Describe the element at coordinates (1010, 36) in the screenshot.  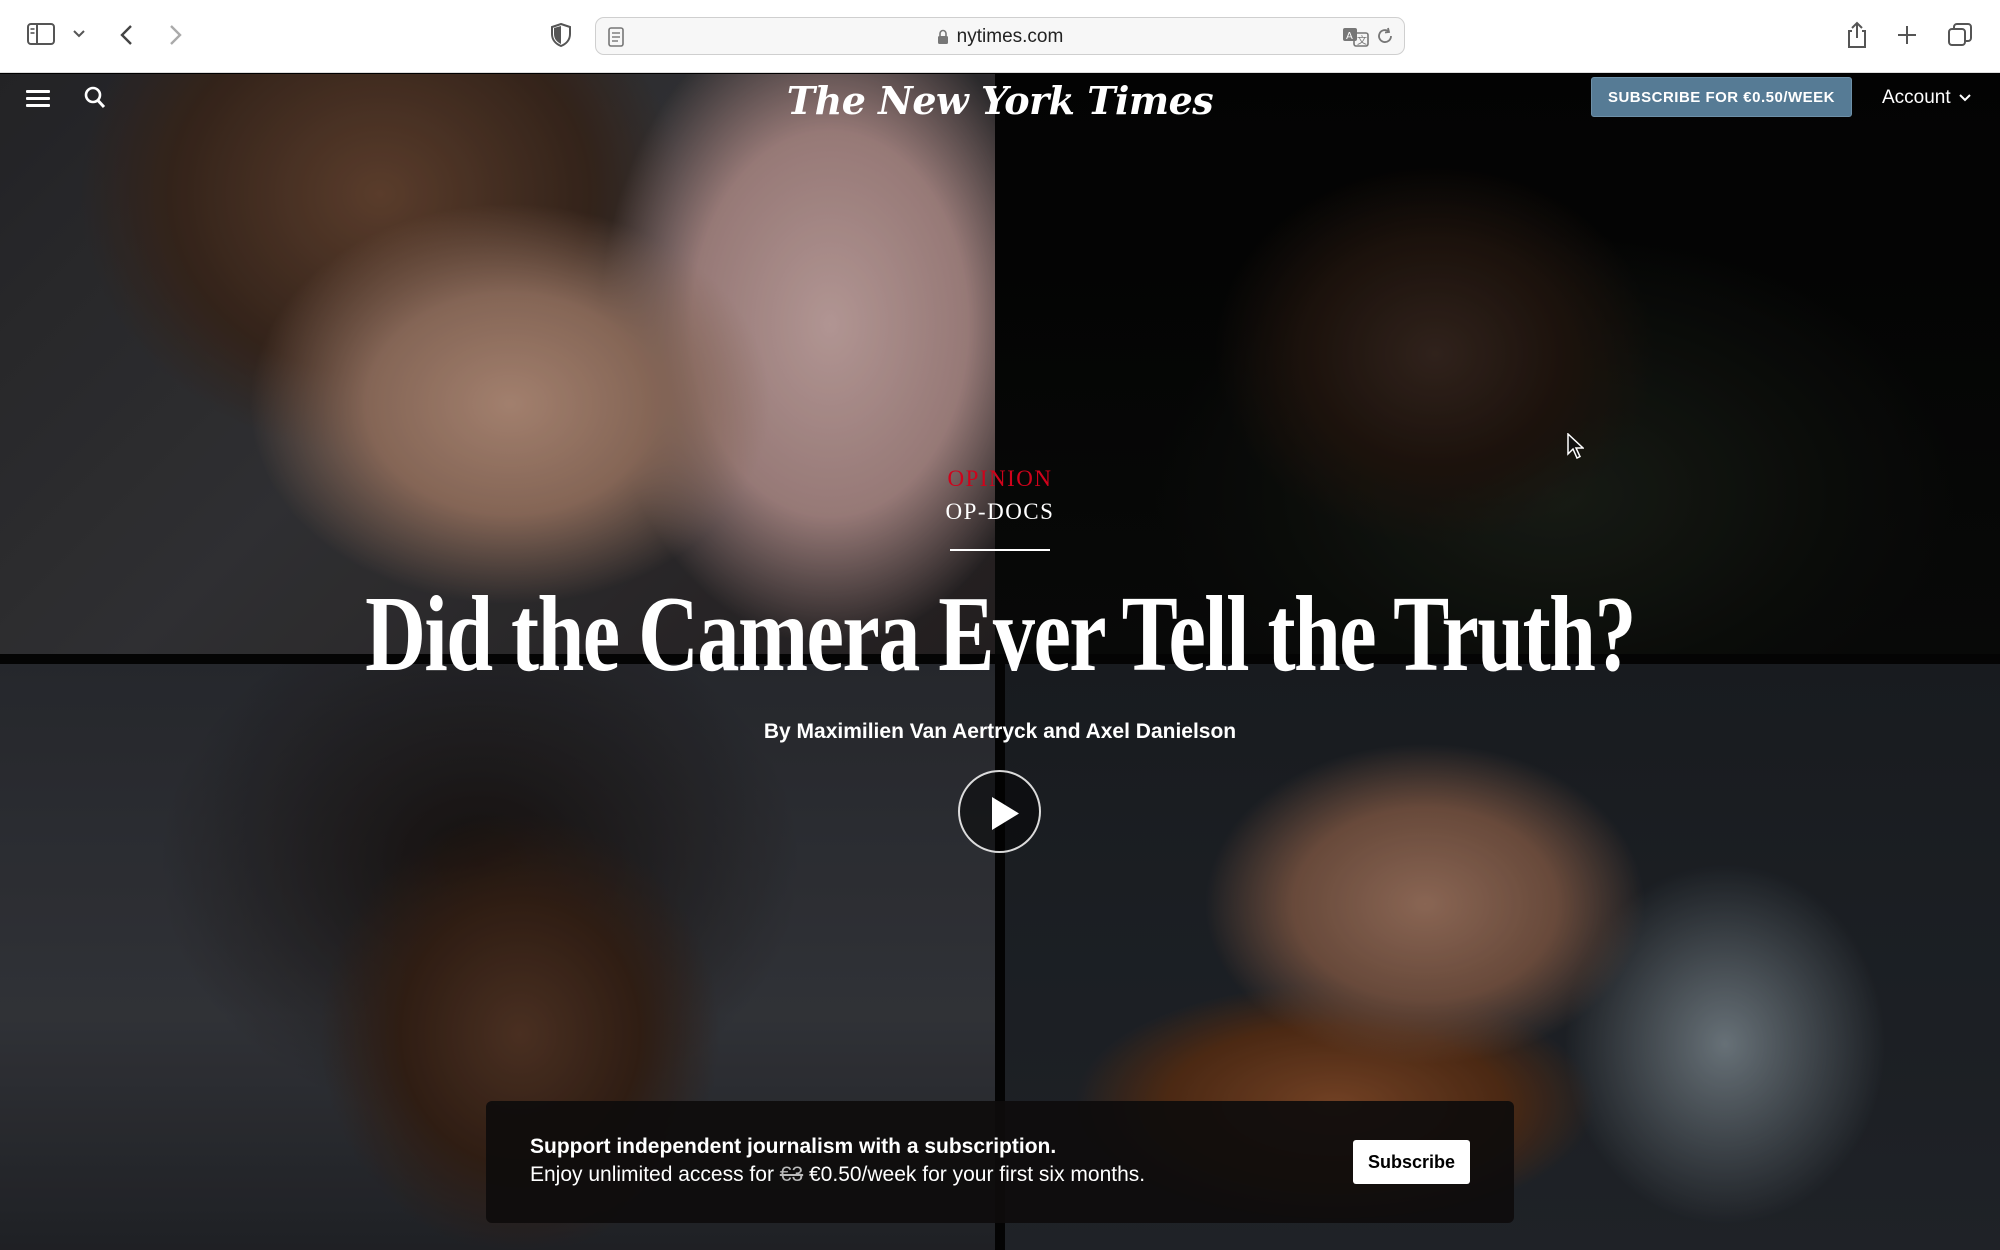
I see `url-text: nytimes.com` at that location.